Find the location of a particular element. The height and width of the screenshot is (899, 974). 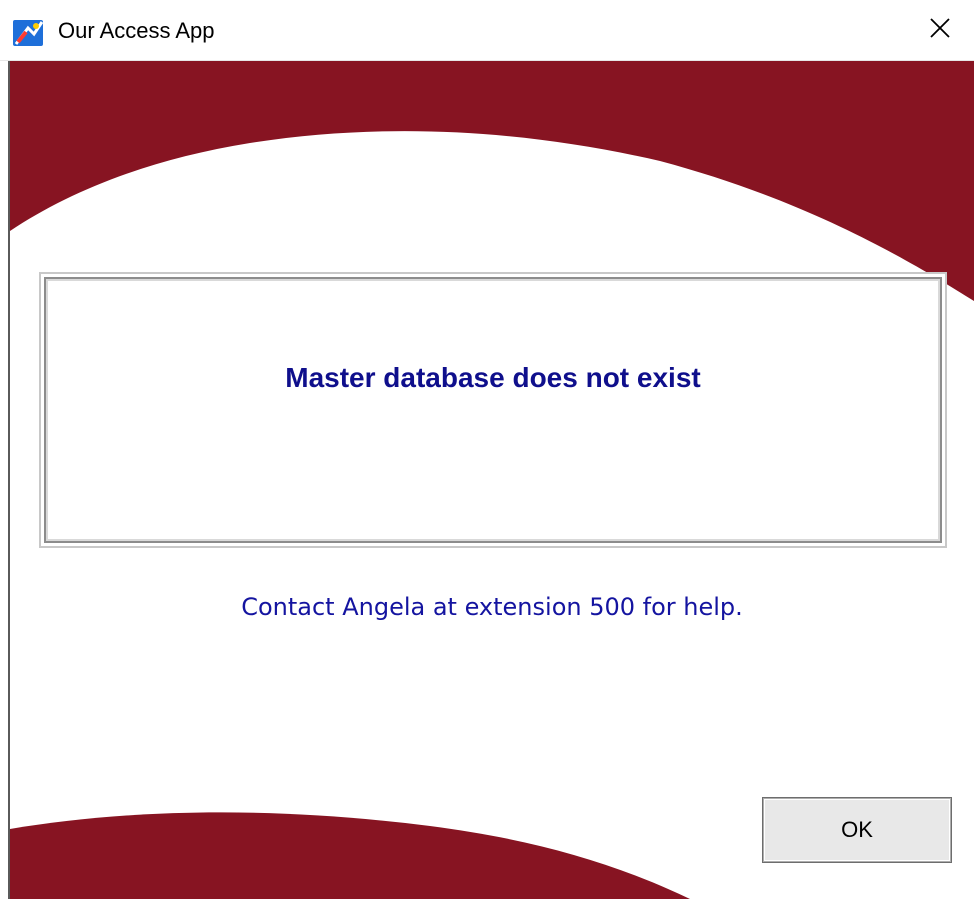

access-app-icon is located at coordinates (29, 33).